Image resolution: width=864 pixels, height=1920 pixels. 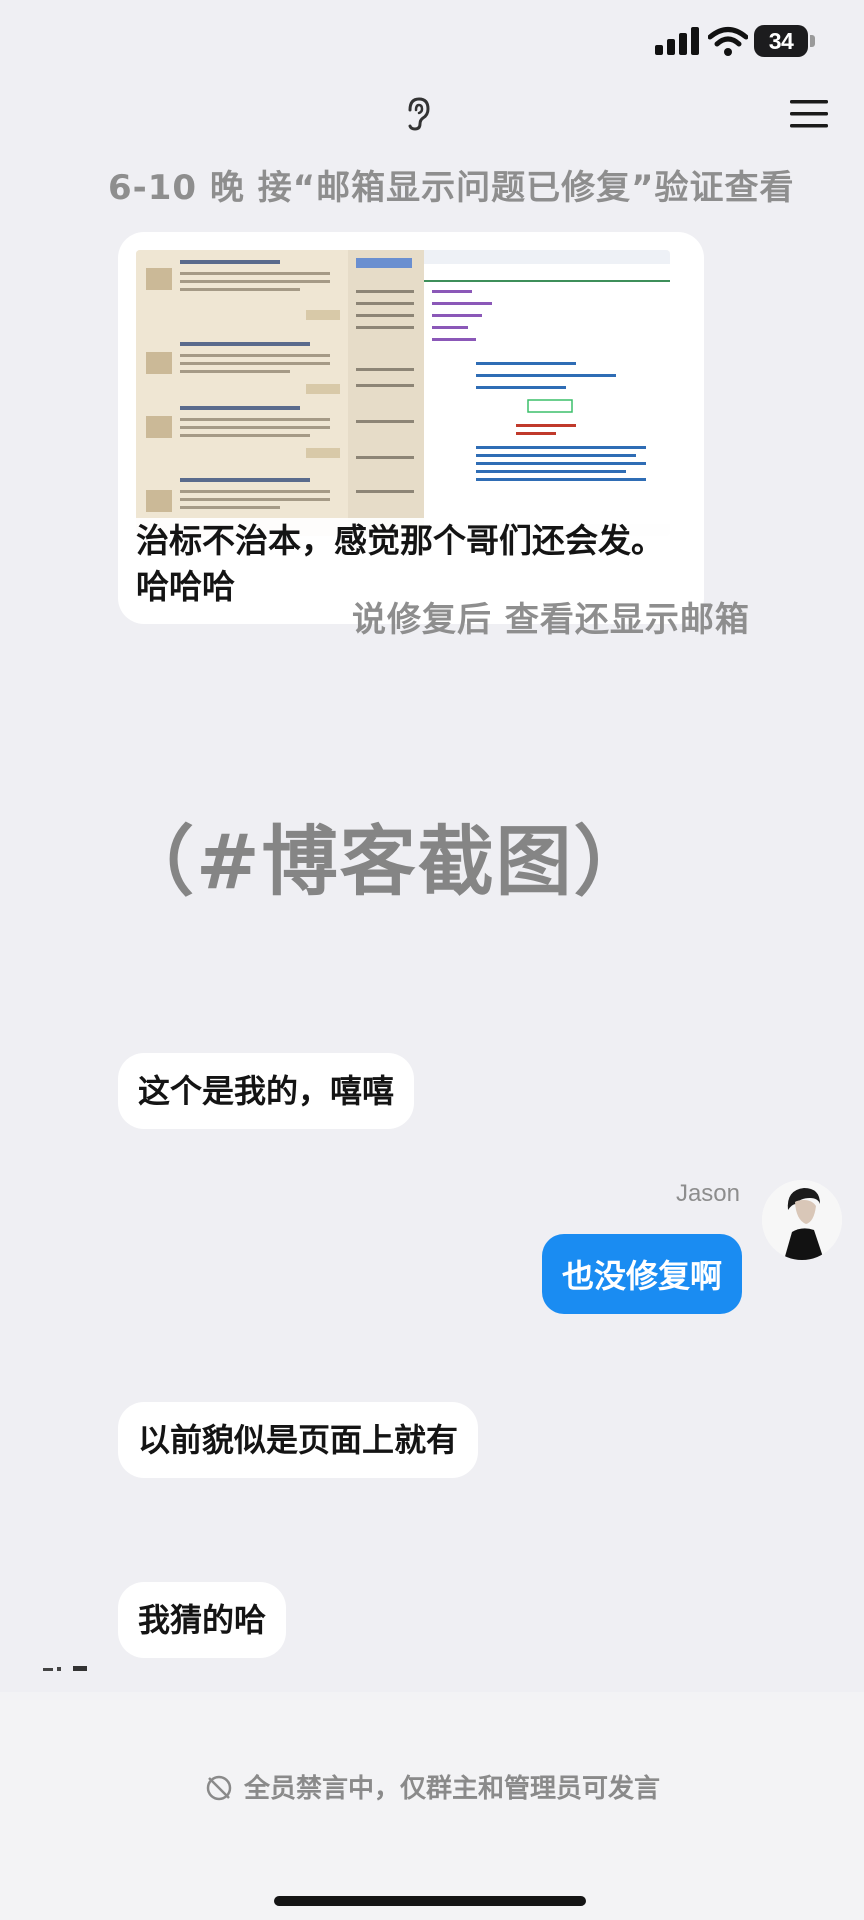 What do you see at coordinates (65, 1668) in the screenshot?
I see `stray-mark-graphic` at bounding box center [65, 1668].